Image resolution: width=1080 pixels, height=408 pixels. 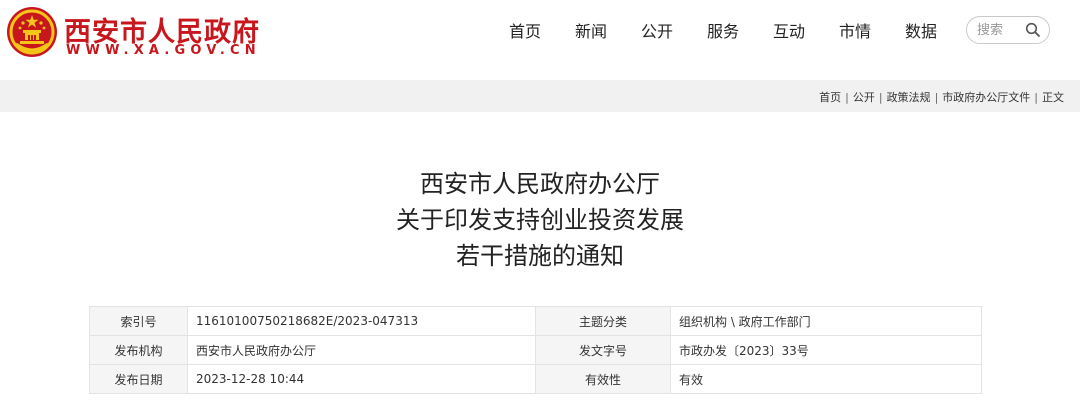 I want to click on nav-item-open: 公开, so click(x=657, y=32).